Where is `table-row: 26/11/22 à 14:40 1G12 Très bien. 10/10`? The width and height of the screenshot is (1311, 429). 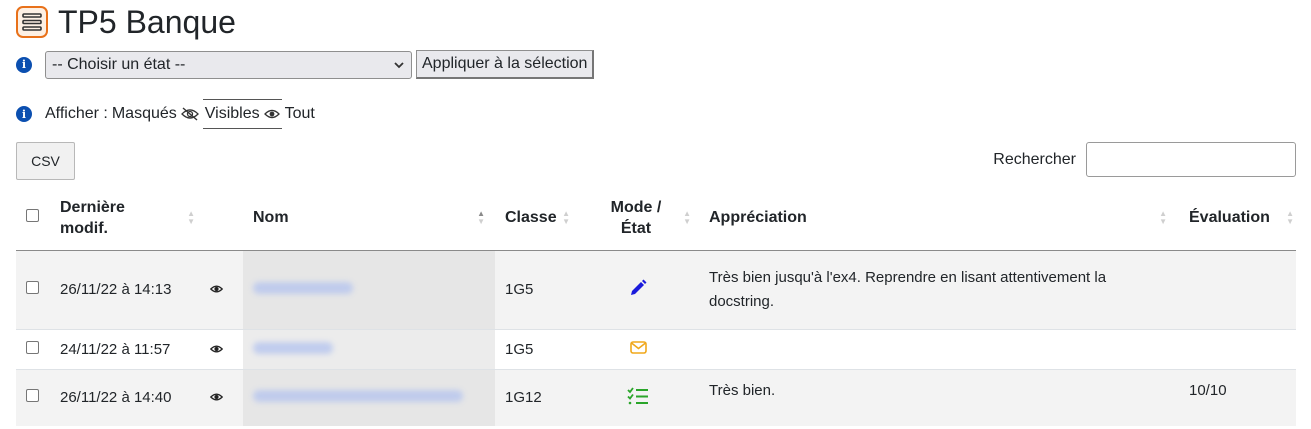
table-row: 26/11/22 à 14:40 1G12 Très bien. 10/10 is located at coordinates (656, 397).